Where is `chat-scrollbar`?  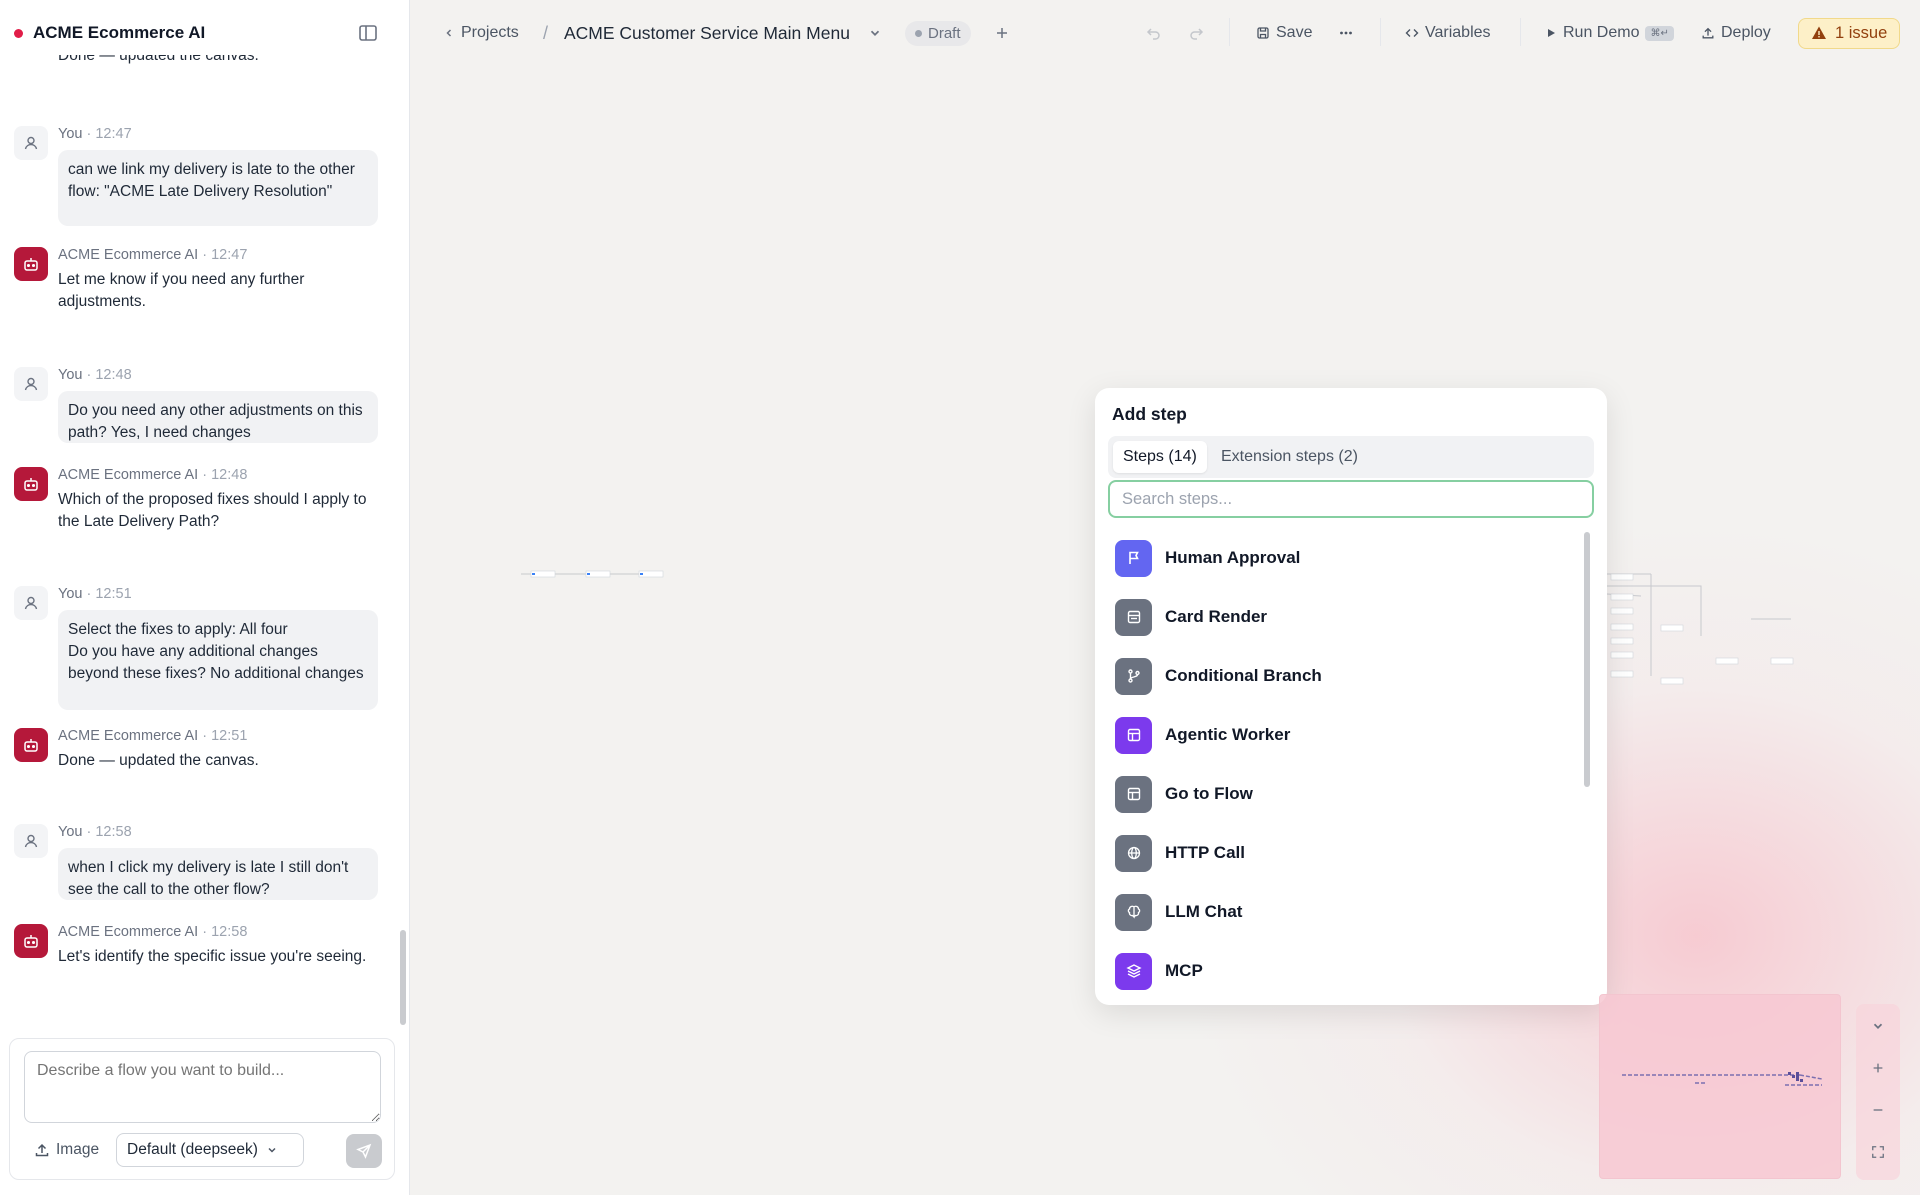
chat-scrollbar is located at coordinates (403, 977).